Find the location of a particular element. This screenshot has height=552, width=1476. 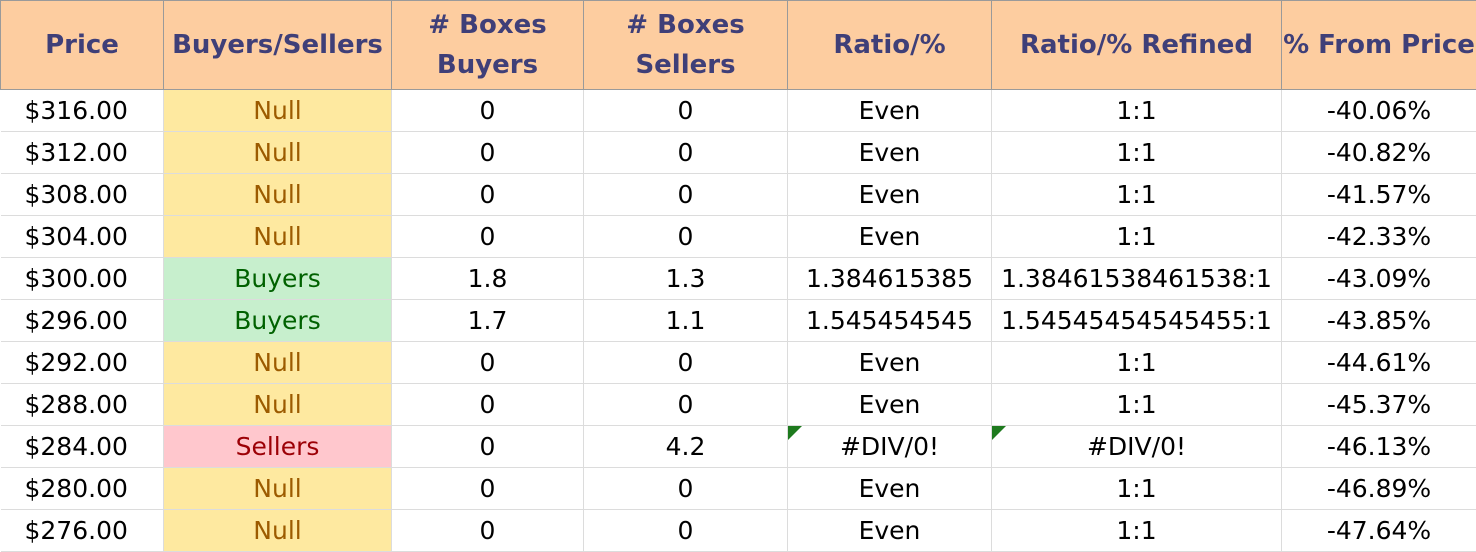

ratio-cell: 1.545454545 is located at coordinates (890, 321).